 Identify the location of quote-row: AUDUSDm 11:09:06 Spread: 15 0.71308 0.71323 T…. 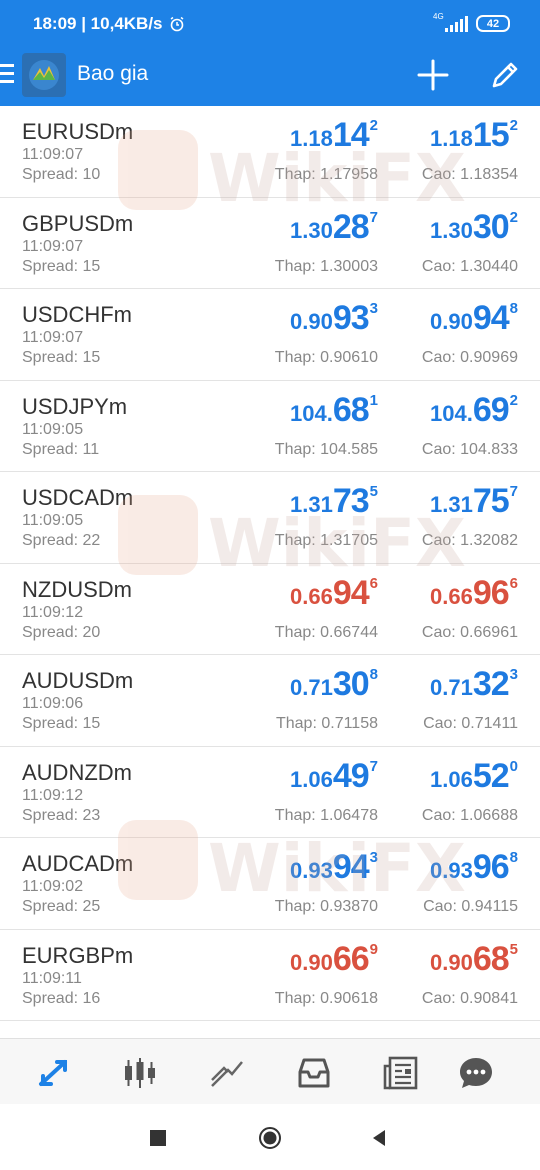
(270, 701).